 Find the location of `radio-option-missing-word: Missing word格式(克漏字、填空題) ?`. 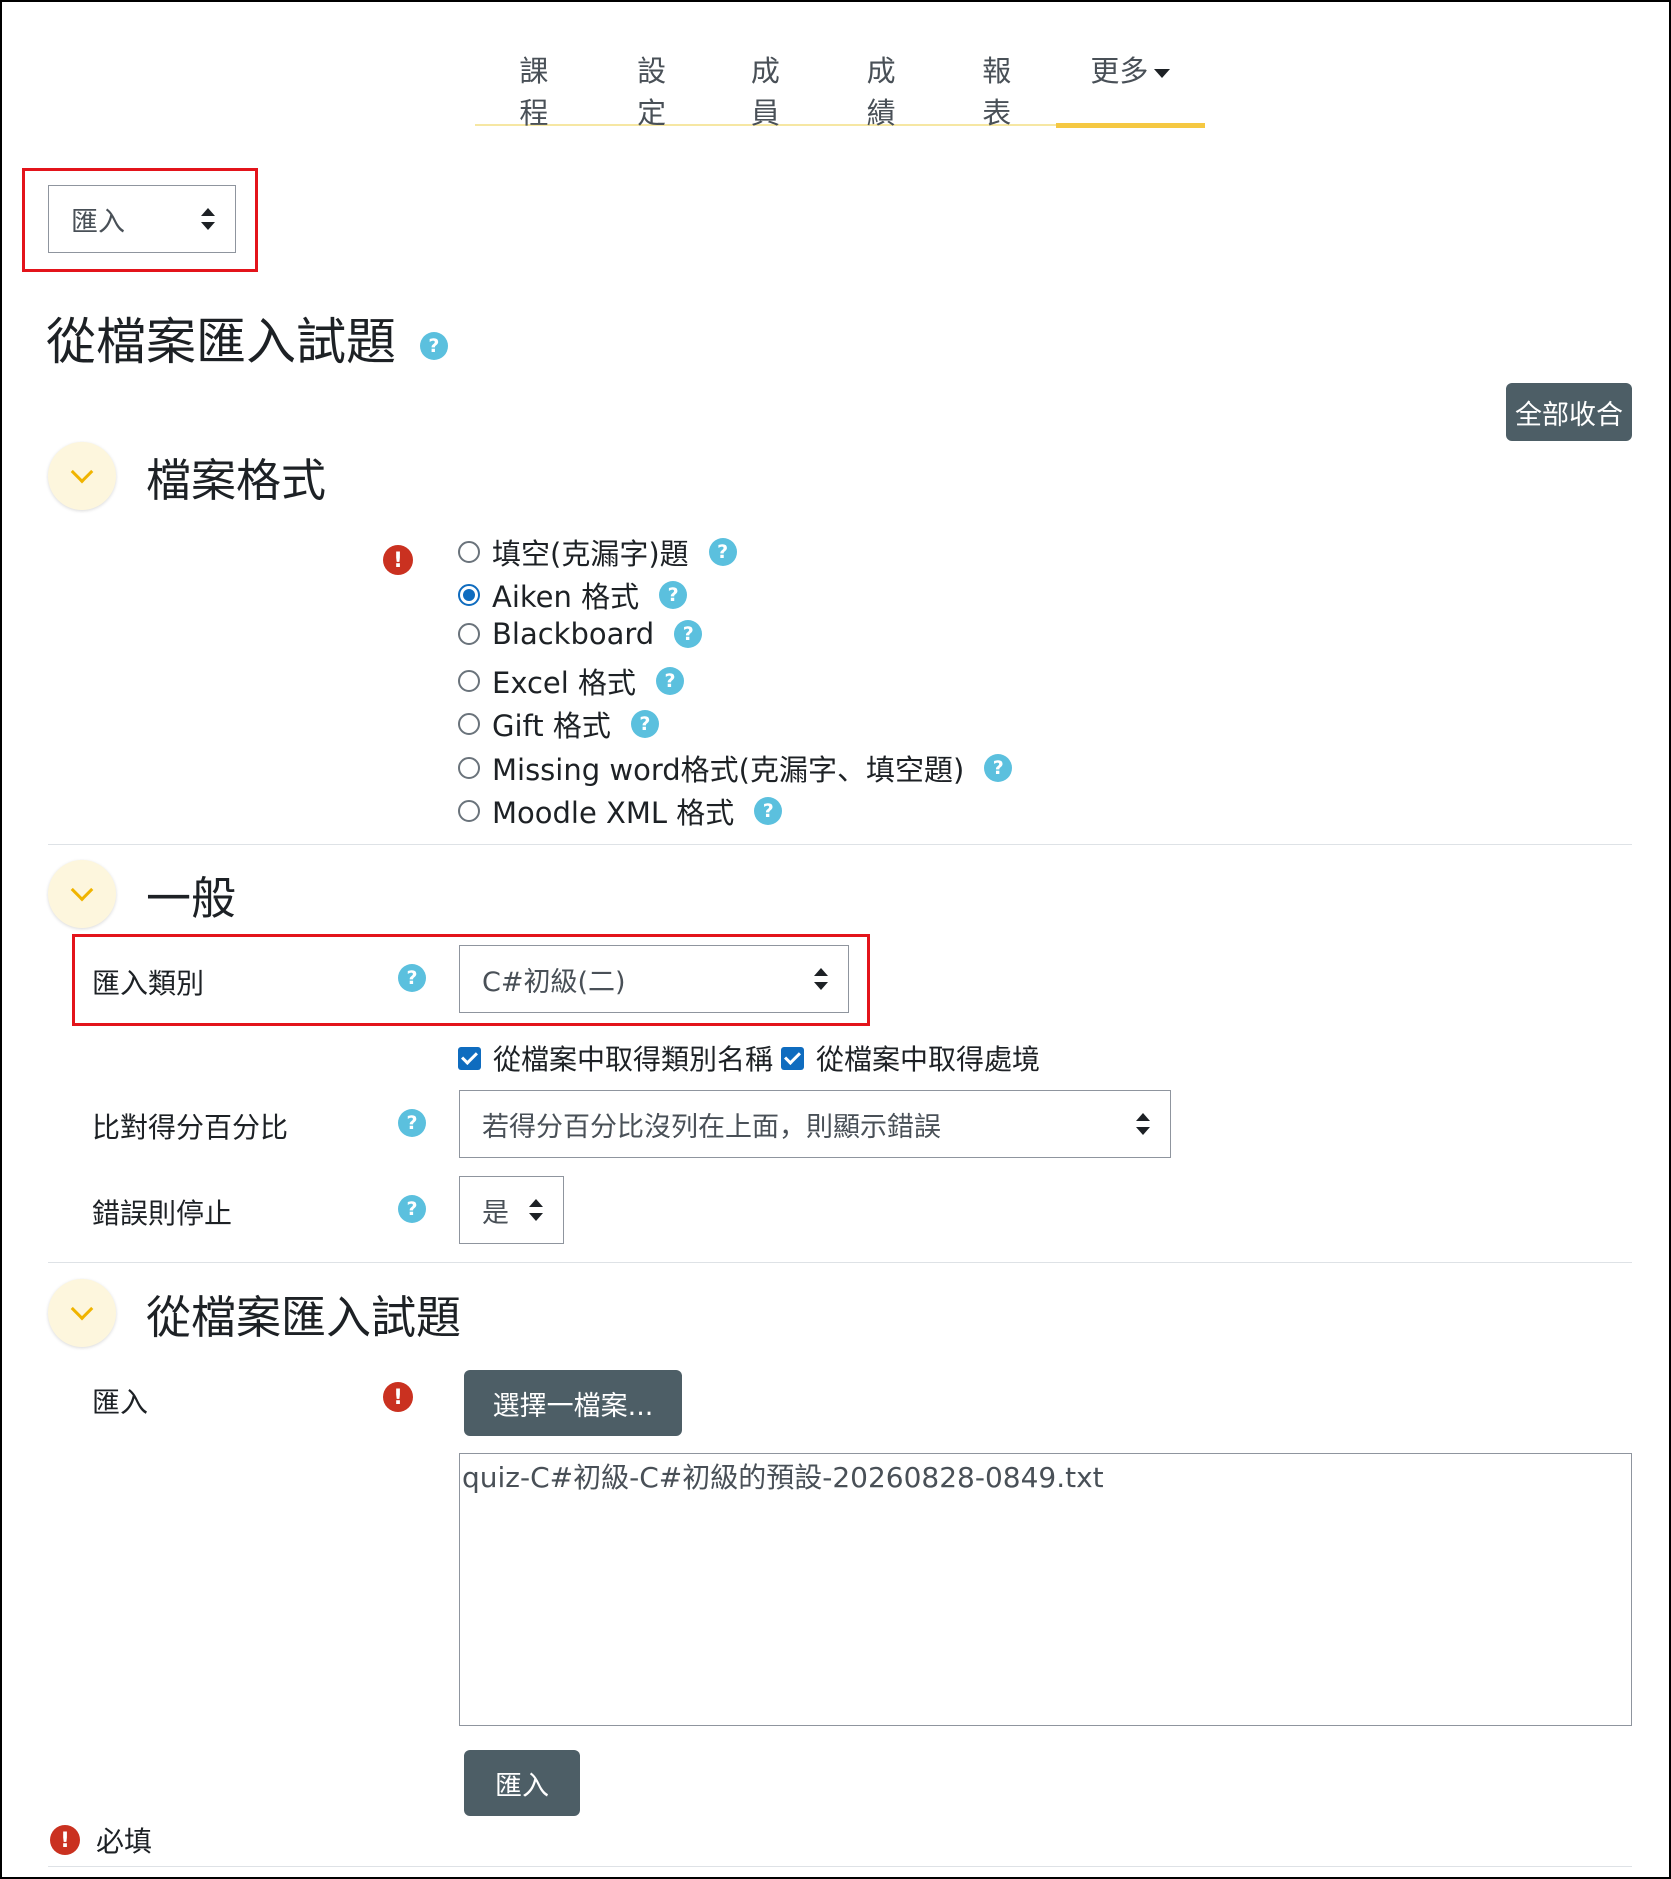

radio-option-missing-word: Missing word格式(克漏字、填空題) ? is located at coordinates (735, 768).